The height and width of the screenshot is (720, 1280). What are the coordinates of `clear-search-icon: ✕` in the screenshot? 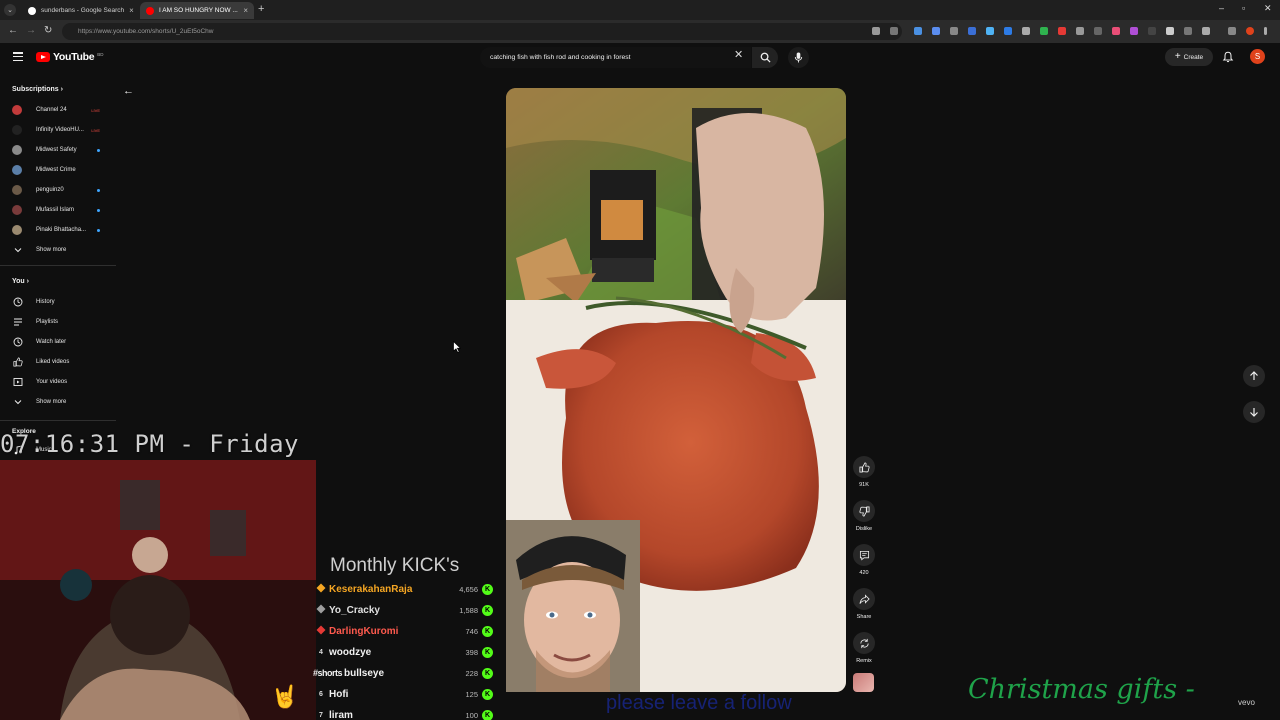 It's located at (738, 55).